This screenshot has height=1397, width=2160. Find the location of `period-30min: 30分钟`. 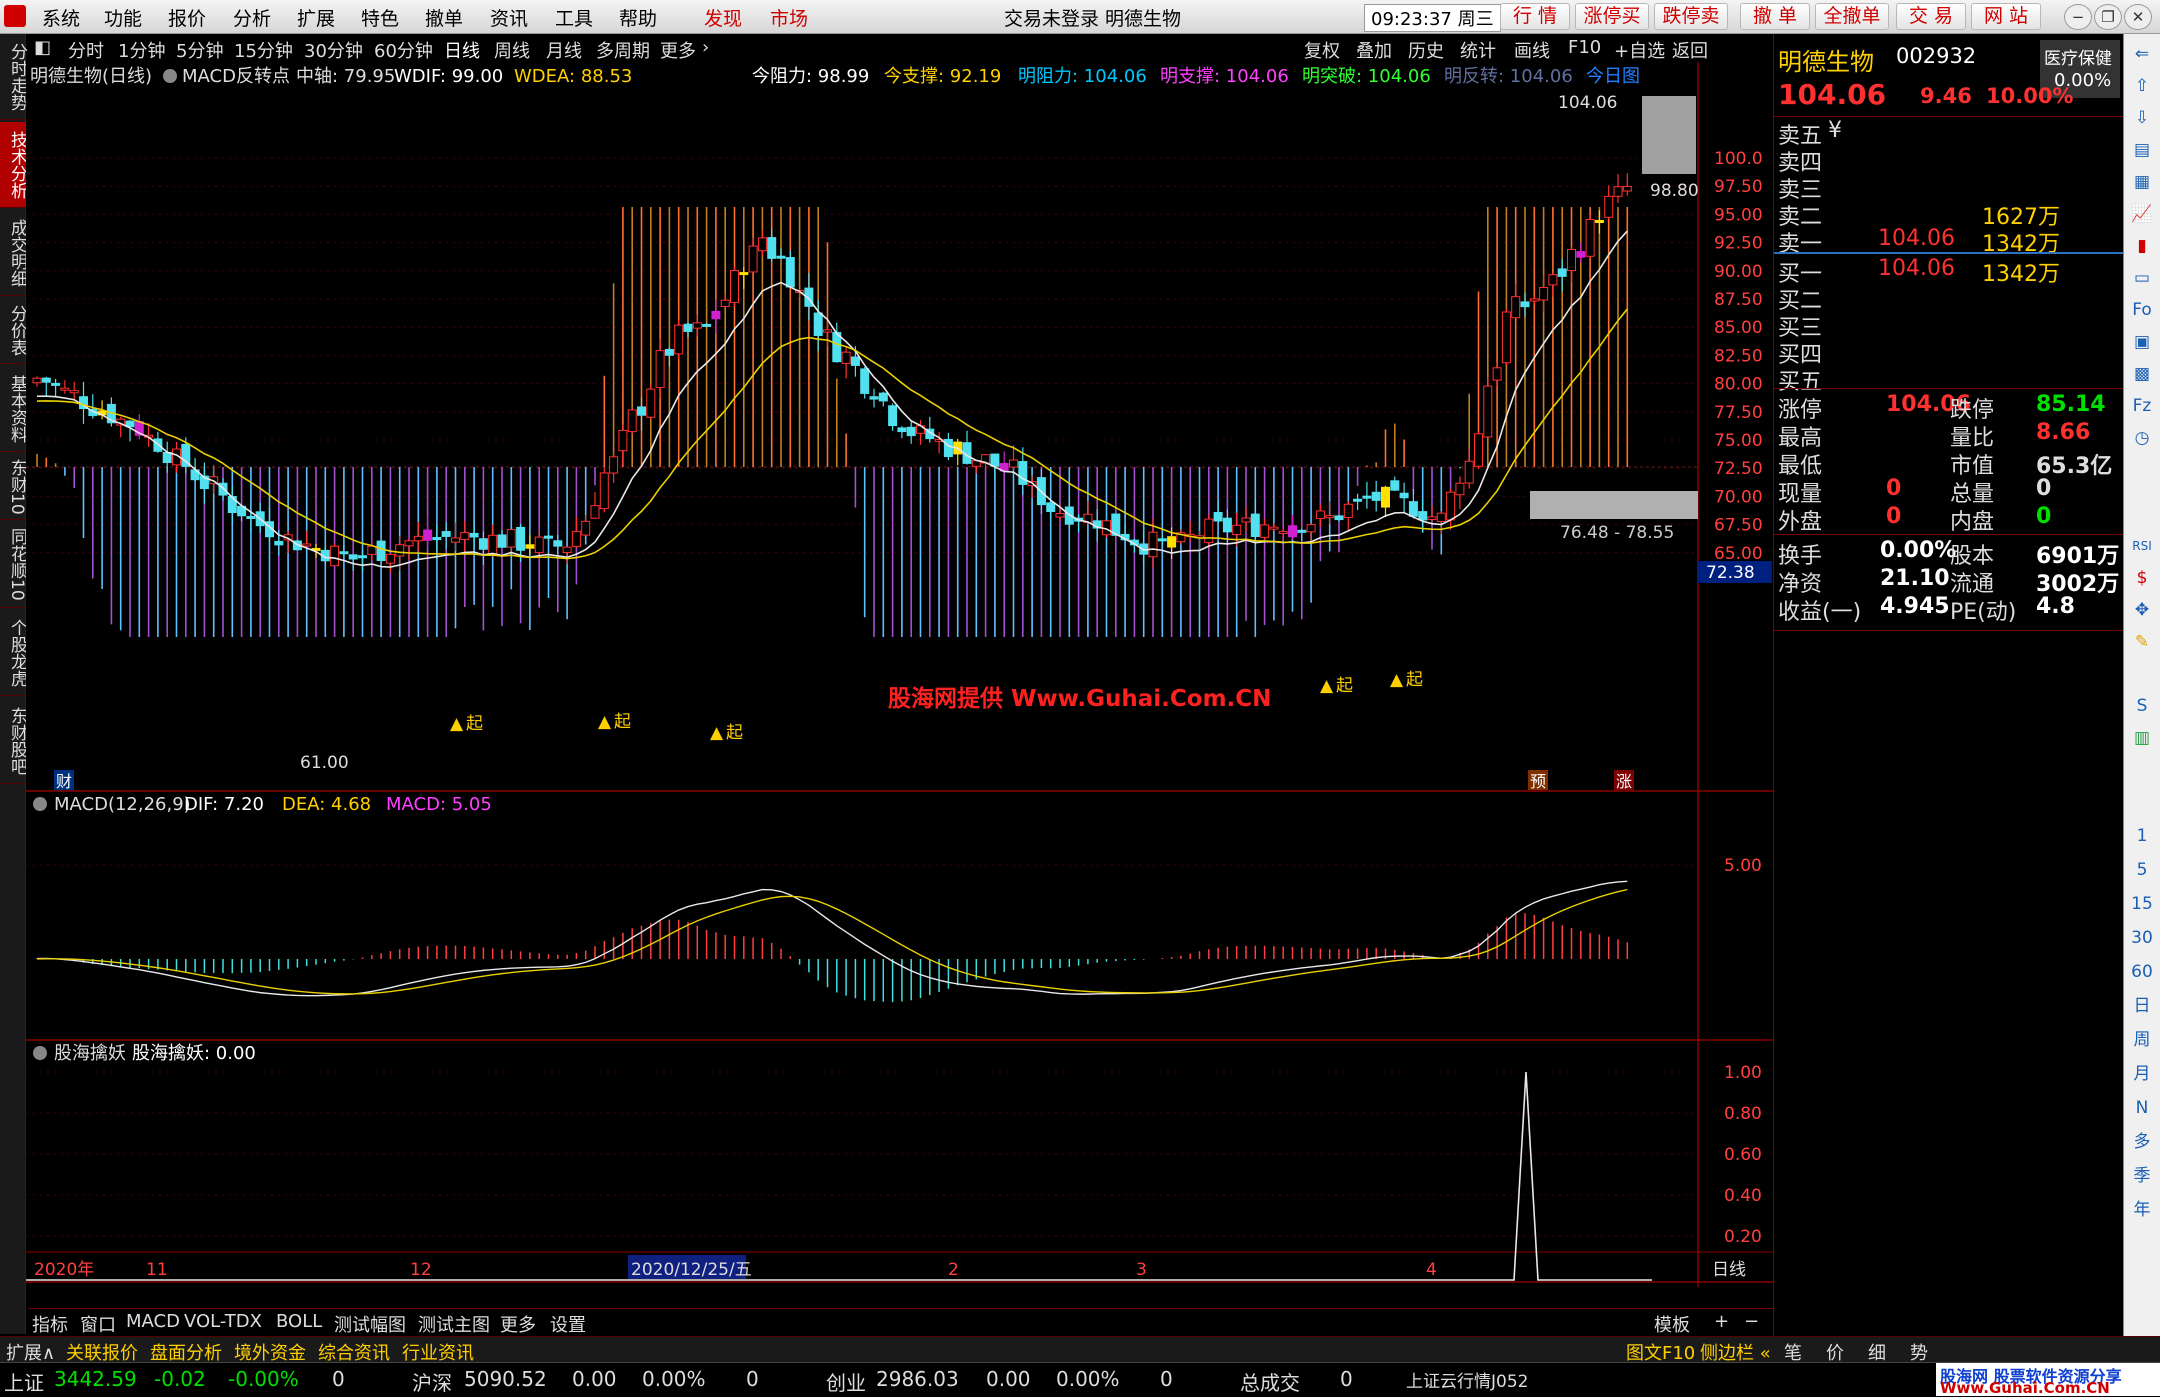

period-30min: 30分钟 is located at coordinates (333, 50).